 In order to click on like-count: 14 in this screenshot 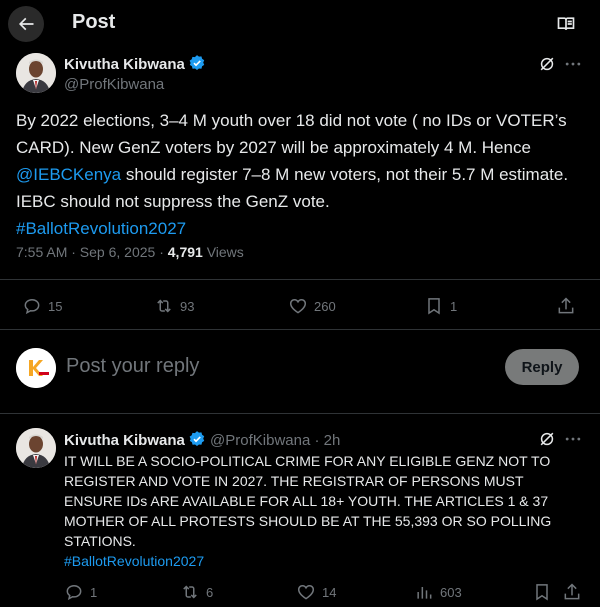, I will do `click(329, 592)`.